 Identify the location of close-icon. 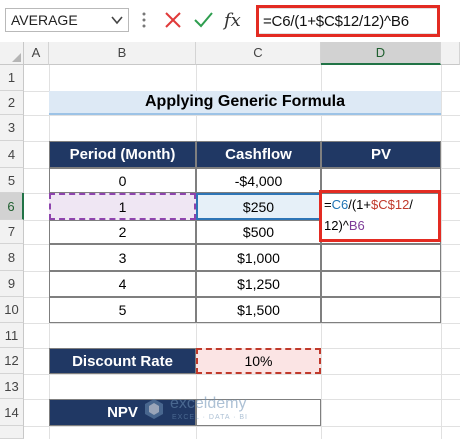
(173, 20).